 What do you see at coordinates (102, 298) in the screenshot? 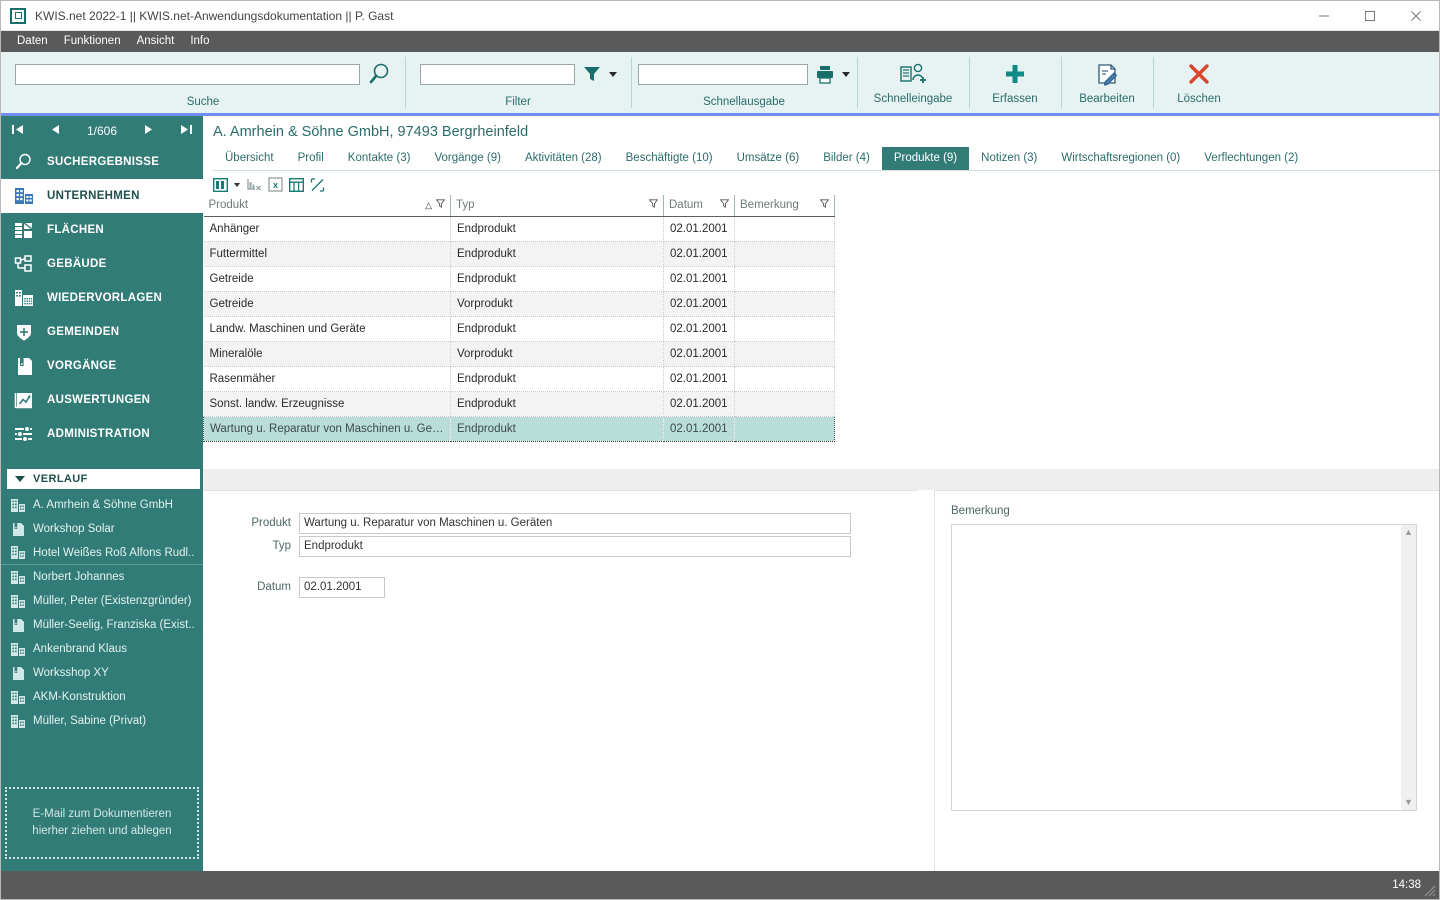
I see `sidebar-item-wiedervorlagen: WIEDERVORLAGEN` at bounding box center [102, 298].